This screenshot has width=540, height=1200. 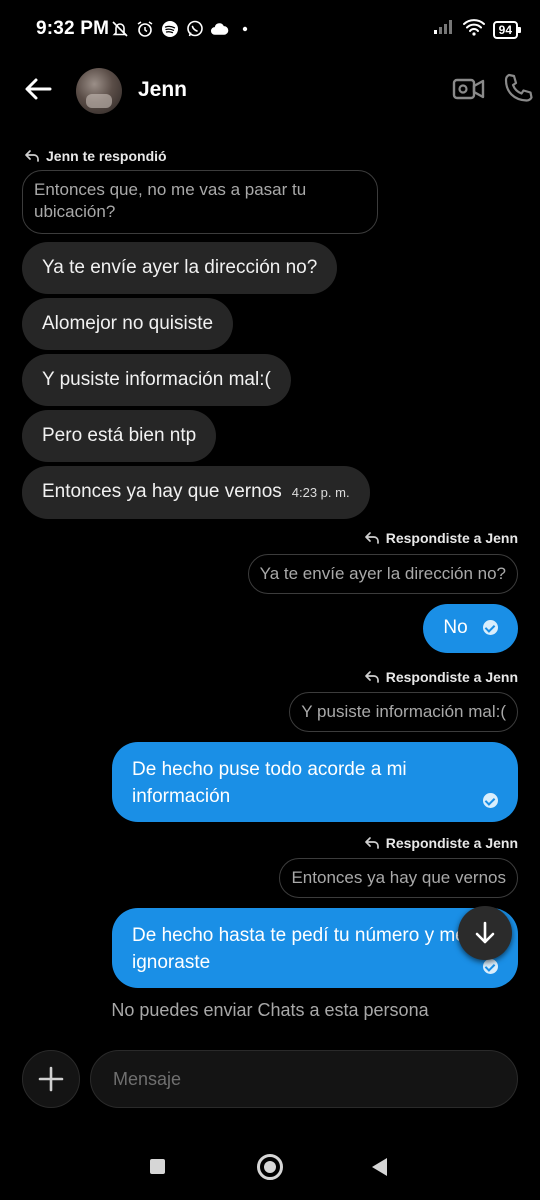 I want to click on scroll-to-bottom-button, so click(x=485, y=933).